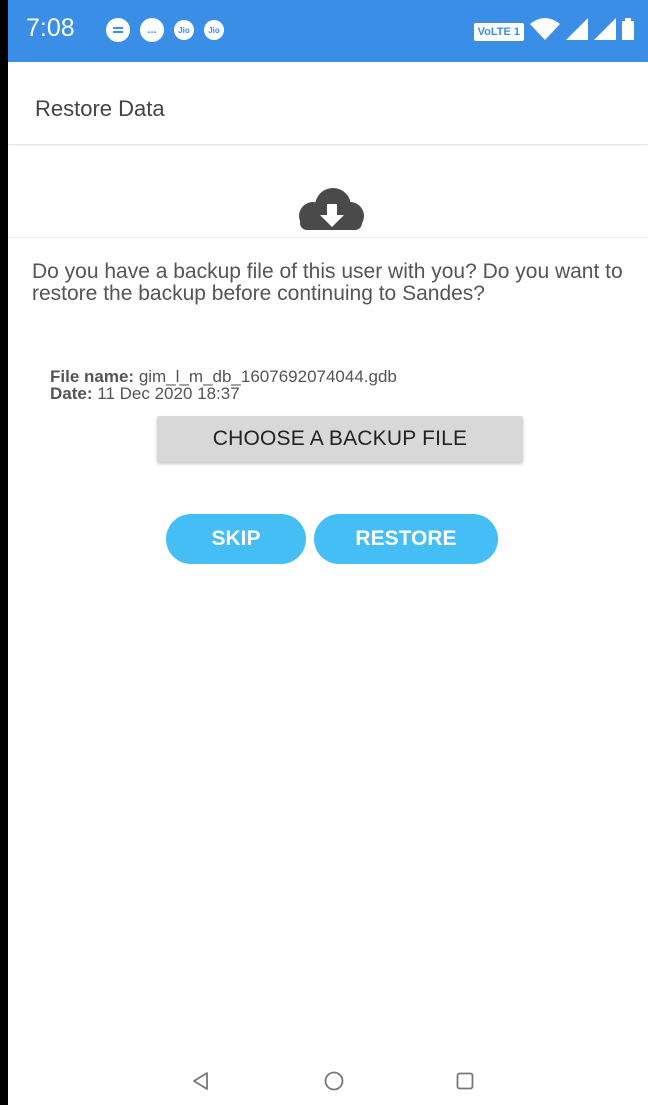 The image size is (648, 1105). Describe the element at coordinates (328, 31) in the screenshot. I see `status-bar: 7:08 ... Jio Jio VoLTE 1` at that location.